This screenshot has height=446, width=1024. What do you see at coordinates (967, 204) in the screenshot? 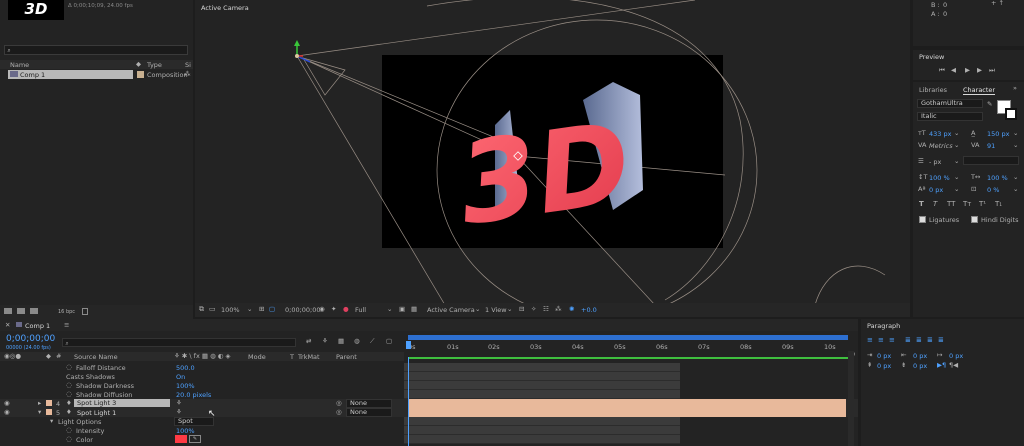
I see `small-caps-button: Tт` at bounding box center [967, 204].